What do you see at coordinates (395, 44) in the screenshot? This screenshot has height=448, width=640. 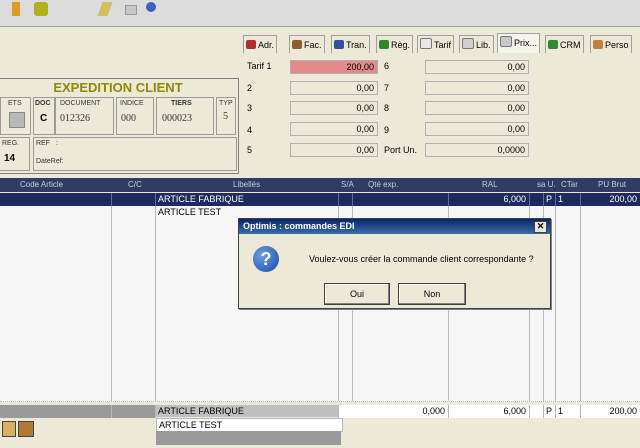 I see `tab-reg: Règ.` at bounding box center [395, 44].